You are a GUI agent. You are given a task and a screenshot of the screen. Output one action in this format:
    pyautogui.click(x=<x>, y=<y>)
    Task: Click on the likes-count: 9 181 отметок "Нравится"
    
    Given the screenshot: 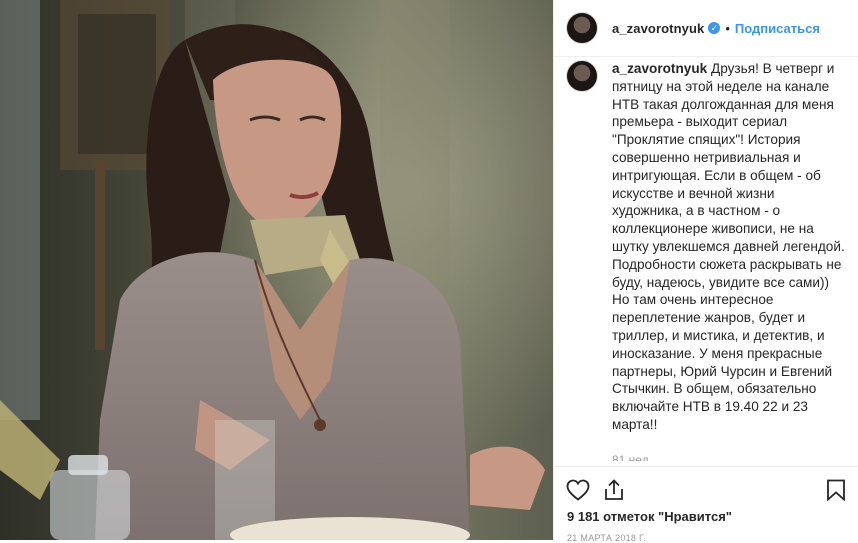 What is the action you would take?
    pyautogui.click(x=649, y=516)
    